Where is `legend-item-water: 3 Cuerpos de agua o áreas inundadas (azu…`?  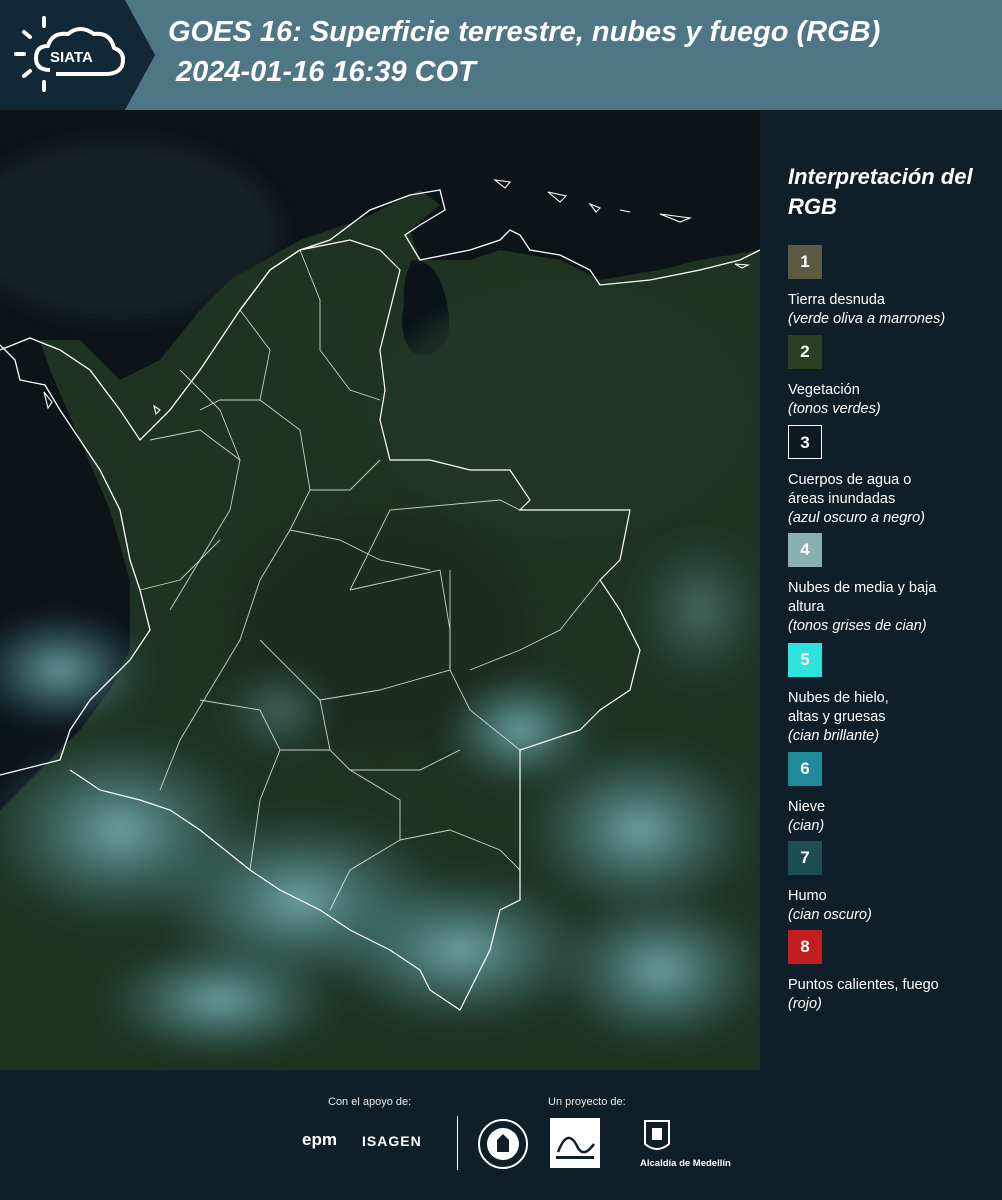 legend-item-water: 3 Cuerpos de agua o áreas inundadas (azu… is located at coordinates (893, 476).